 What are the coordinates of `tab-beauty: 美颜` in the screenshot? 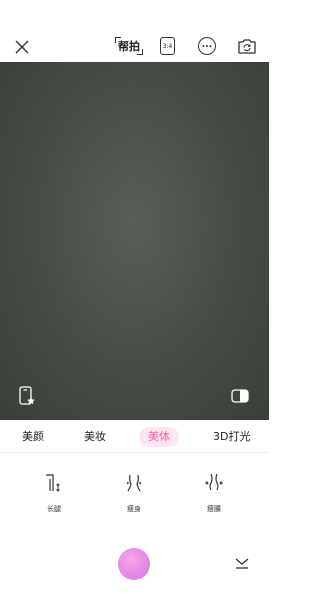 It's located at (33, 437).